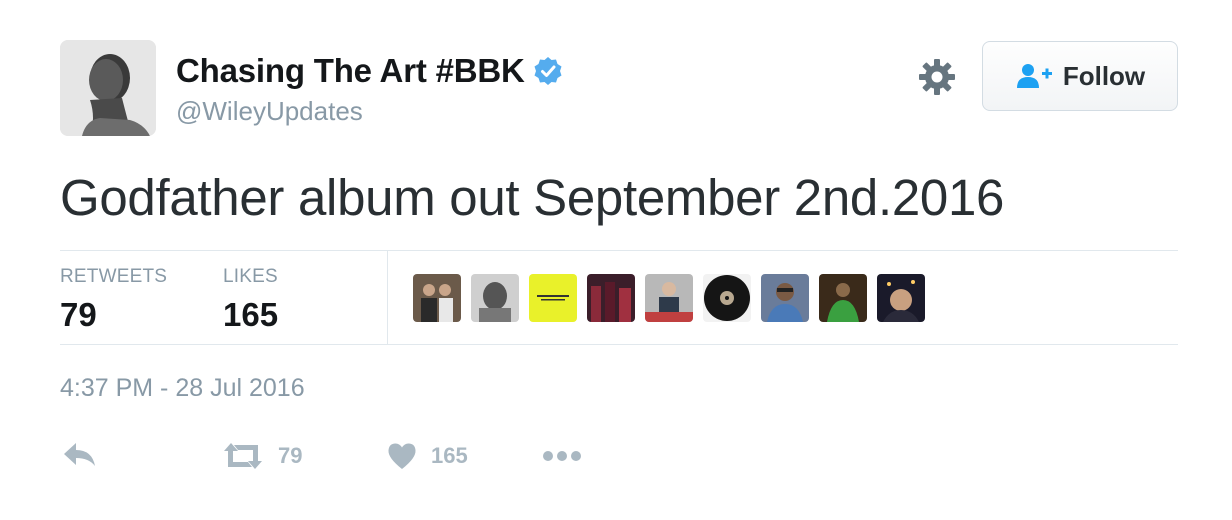 This screenshot has width=1232, height=520. Describe the element at coordinates (937, 77) in the screenshot. I see `gear-icon` at that location.